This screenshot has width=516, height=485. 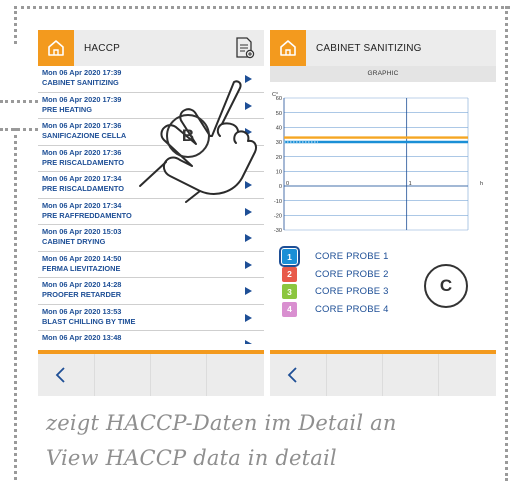 I want to click on frame-border-left-upper, so click(x=15, y=25).